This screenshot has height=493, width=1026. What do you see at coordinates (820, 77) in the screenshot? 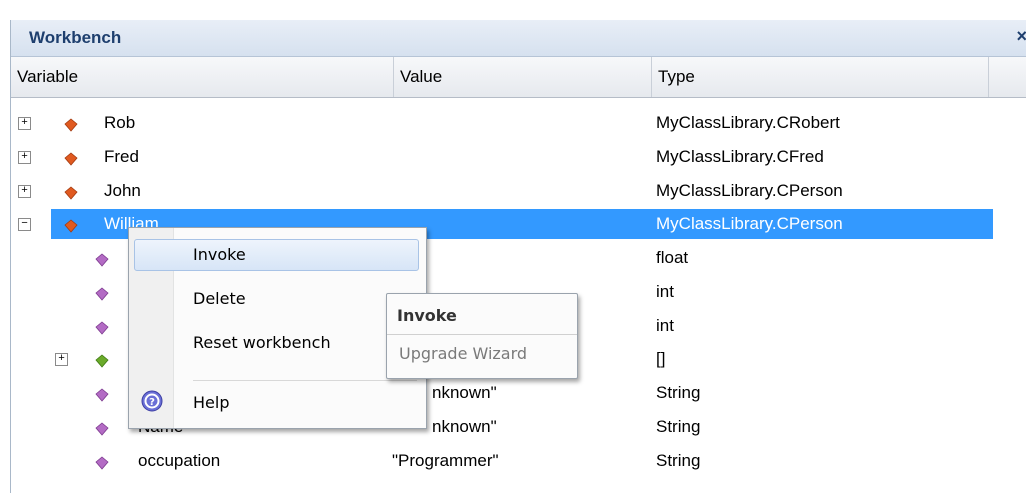
I see `column-header-type: Type` at bounding box center [820, 77].